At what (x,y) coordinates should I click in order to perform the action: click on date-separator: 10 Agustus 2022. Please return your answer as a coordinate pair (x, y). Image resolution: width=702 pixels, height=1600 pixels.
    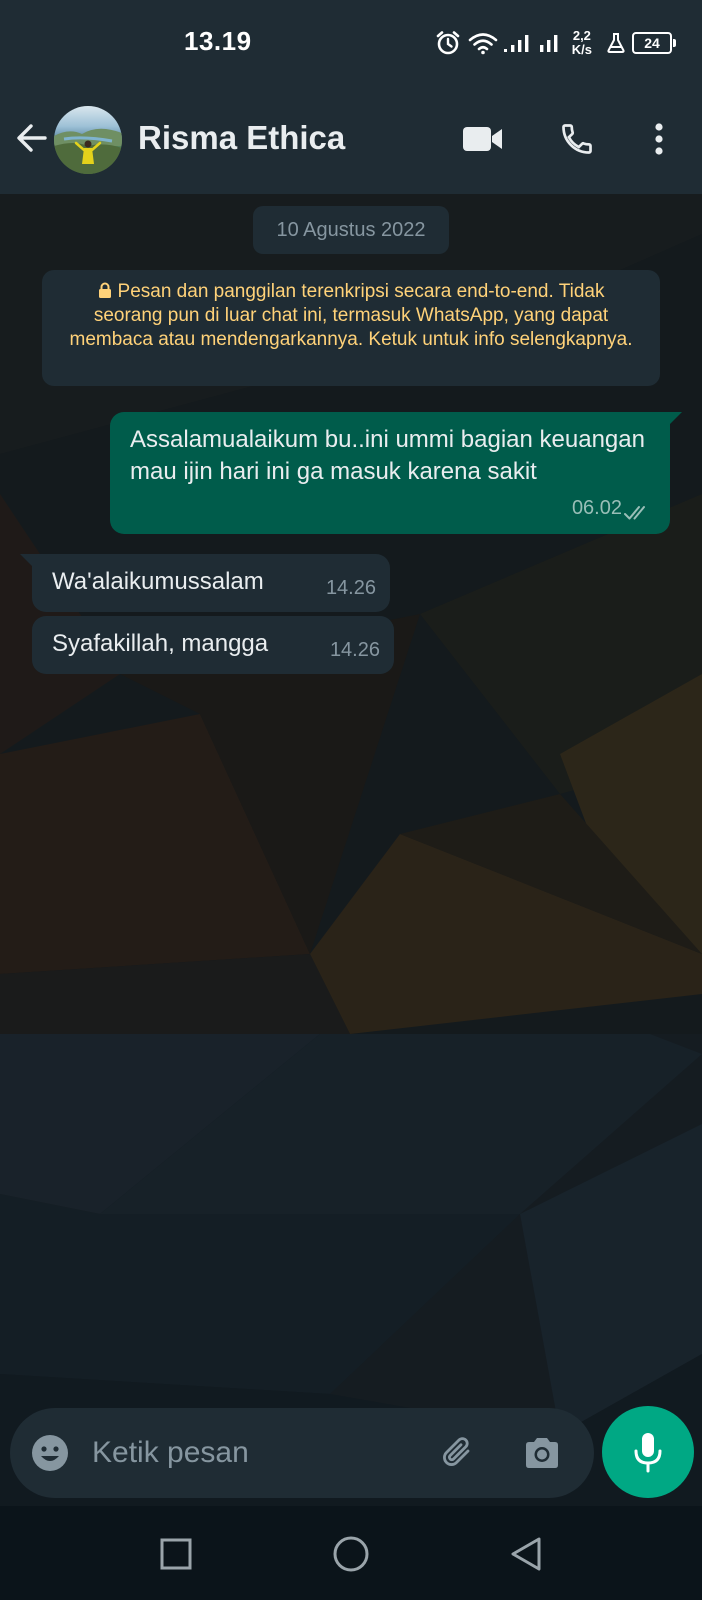
    Looking at the image, I should click on (351, 230).